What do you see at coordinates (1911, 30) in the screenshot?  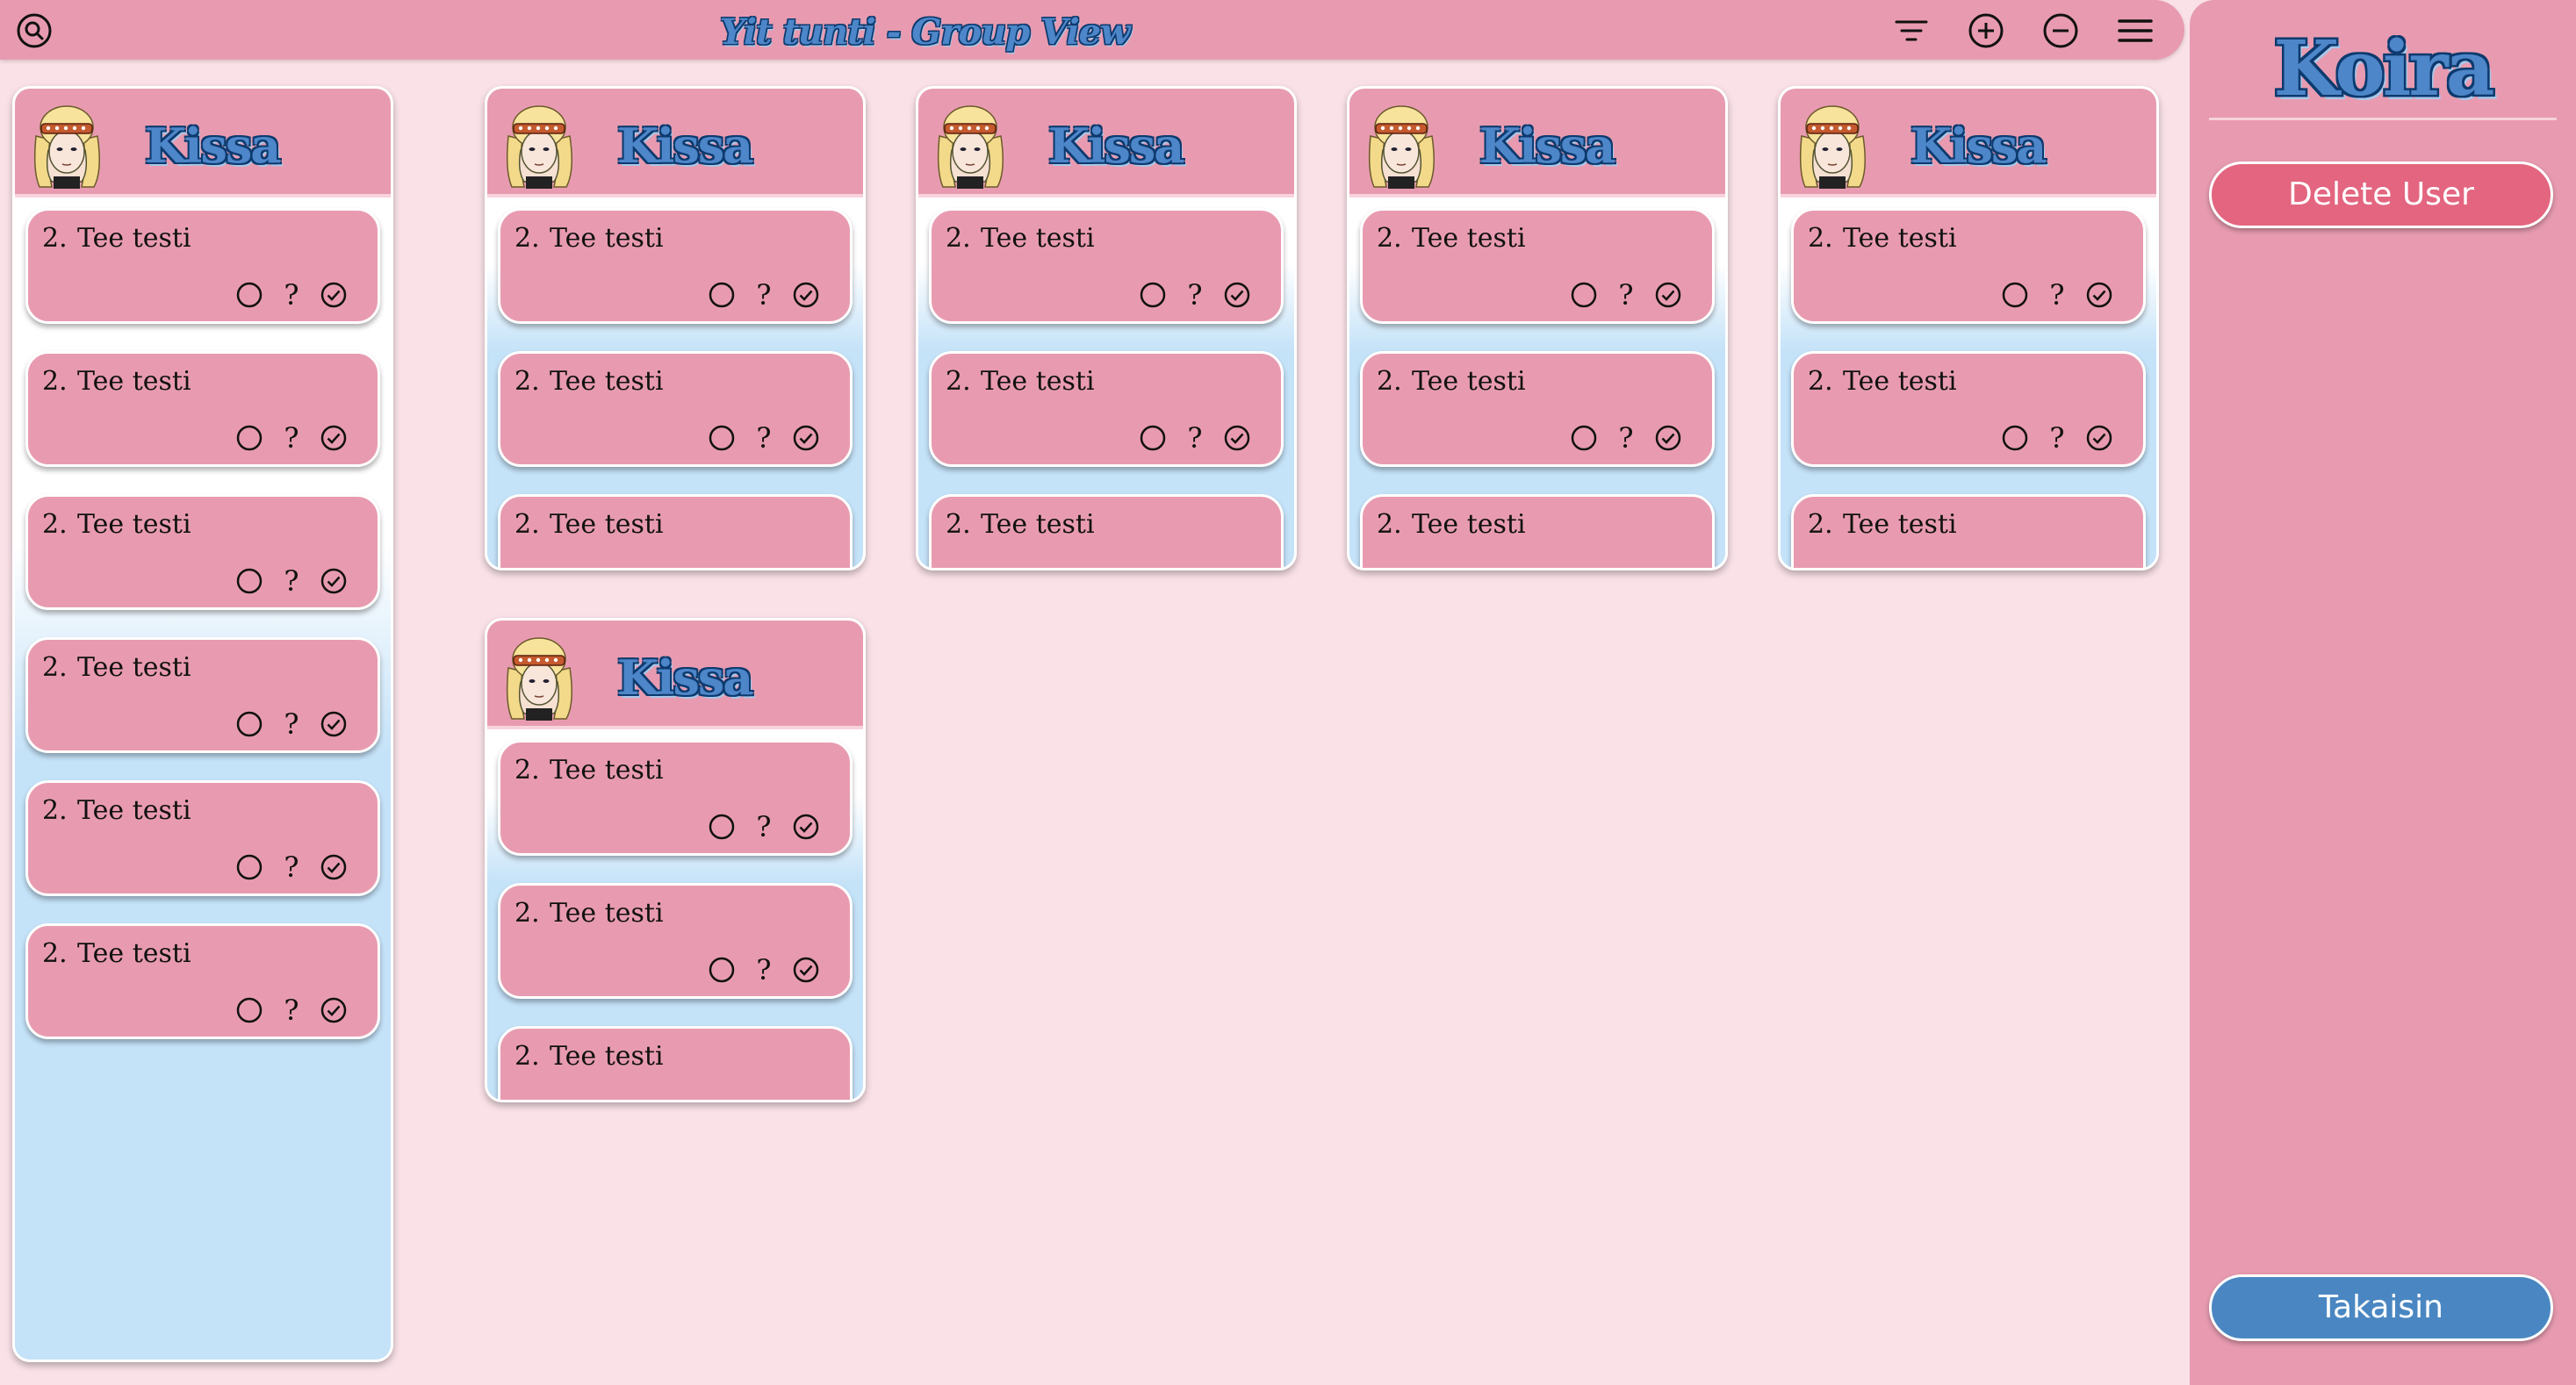 I see `filter-icon` at bounding box center [1911, 30].